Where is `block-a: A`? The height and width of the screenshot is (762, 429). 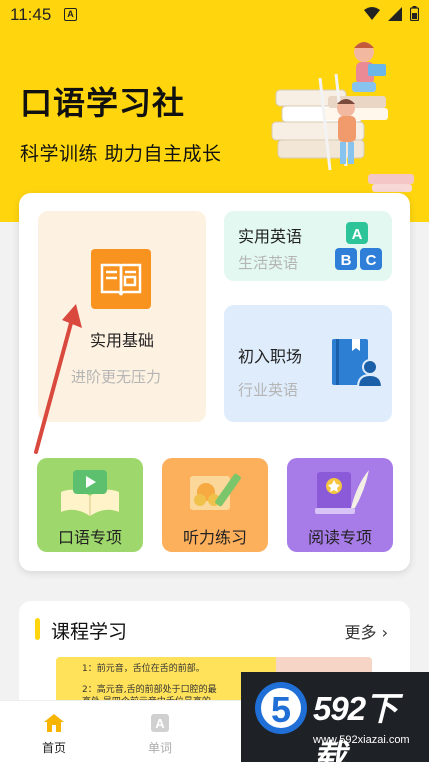
block-a: A is located at coordinates (357, 234).